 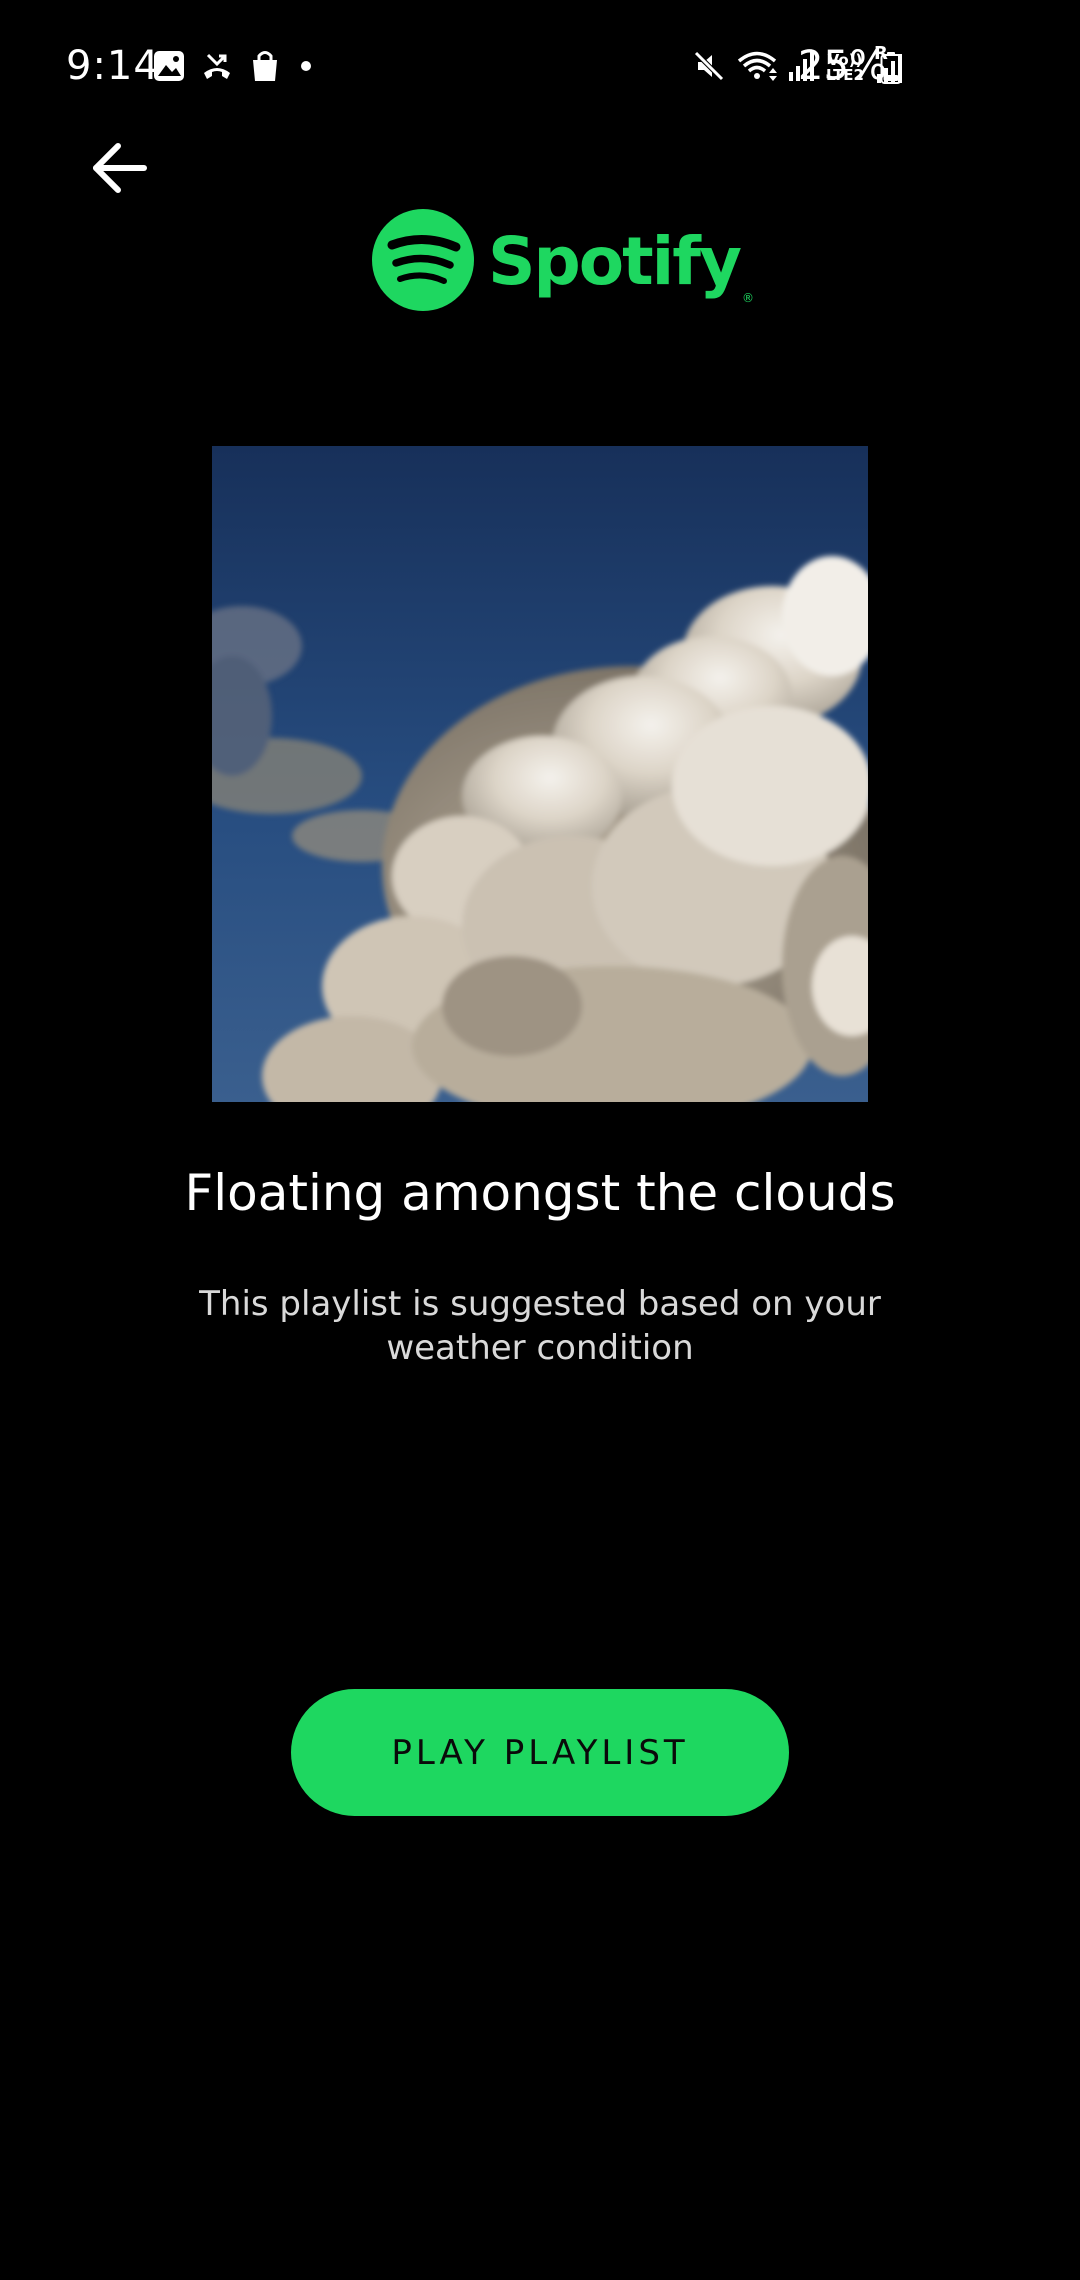 I want to click on arrow-left-icon, so click(x=120, y=170).